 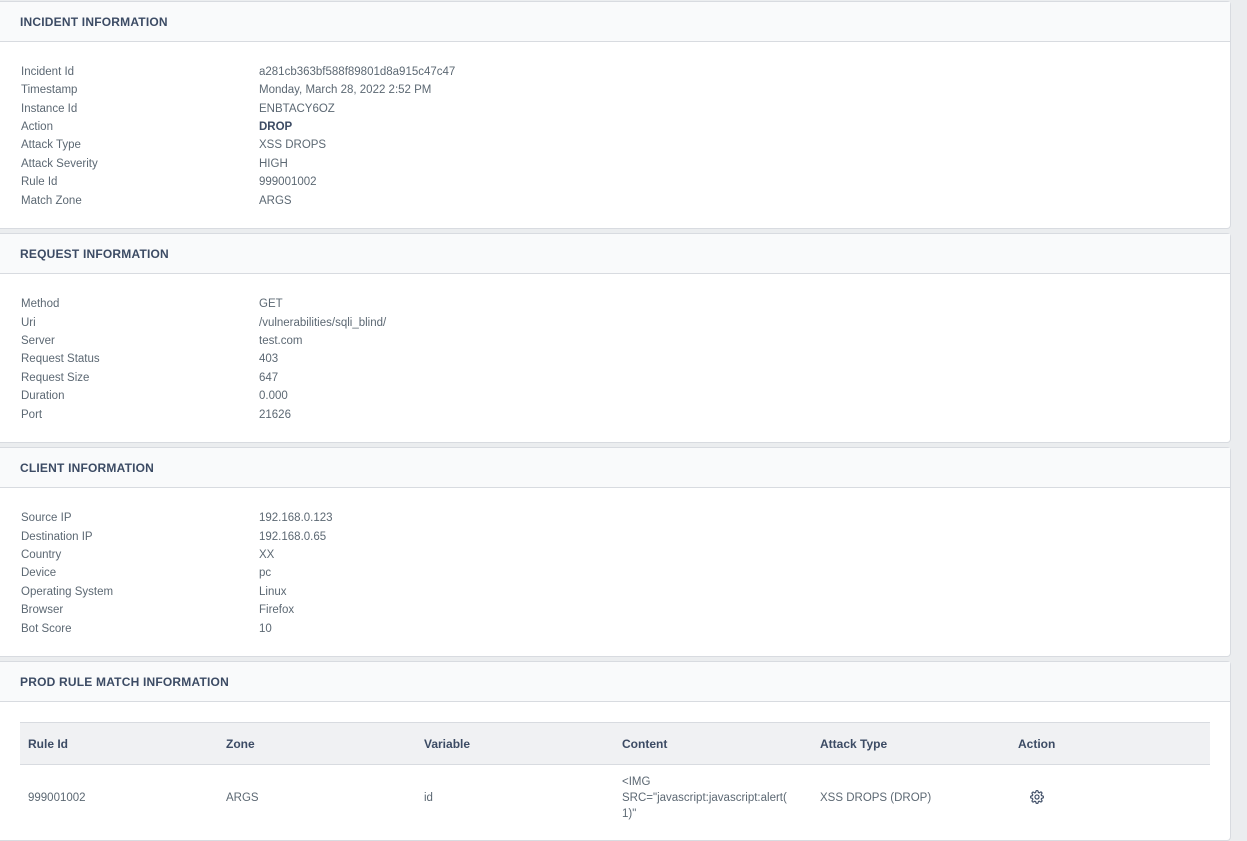 What do you see at coordinates (271, 304) in the screenshot?
I see `detail-value: GET` at bounding box center [271, 304].